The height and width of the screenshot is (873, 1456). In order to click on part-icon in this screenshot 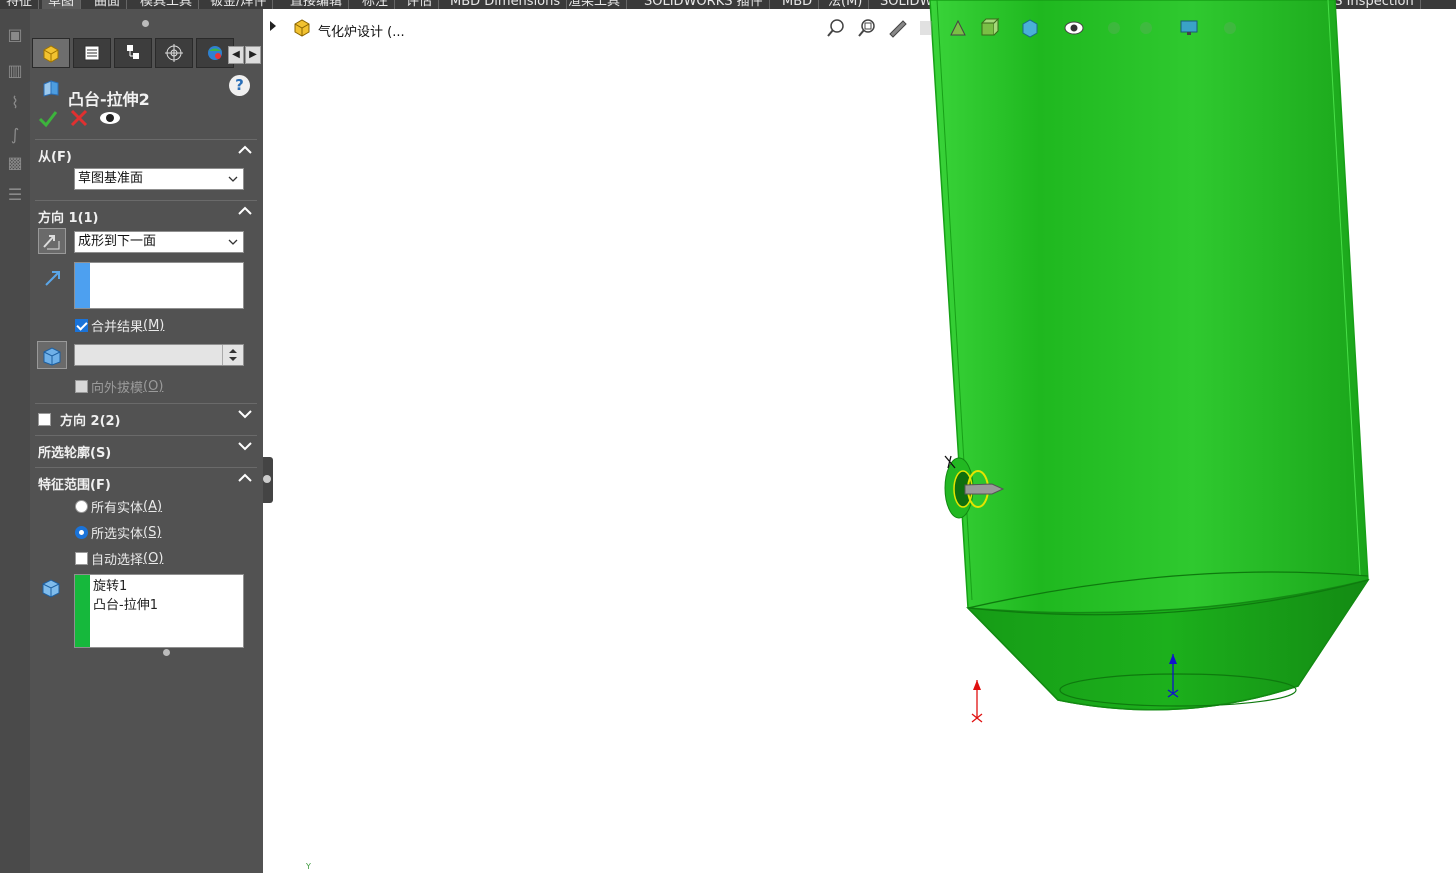, I will do `click(303, 27)`.